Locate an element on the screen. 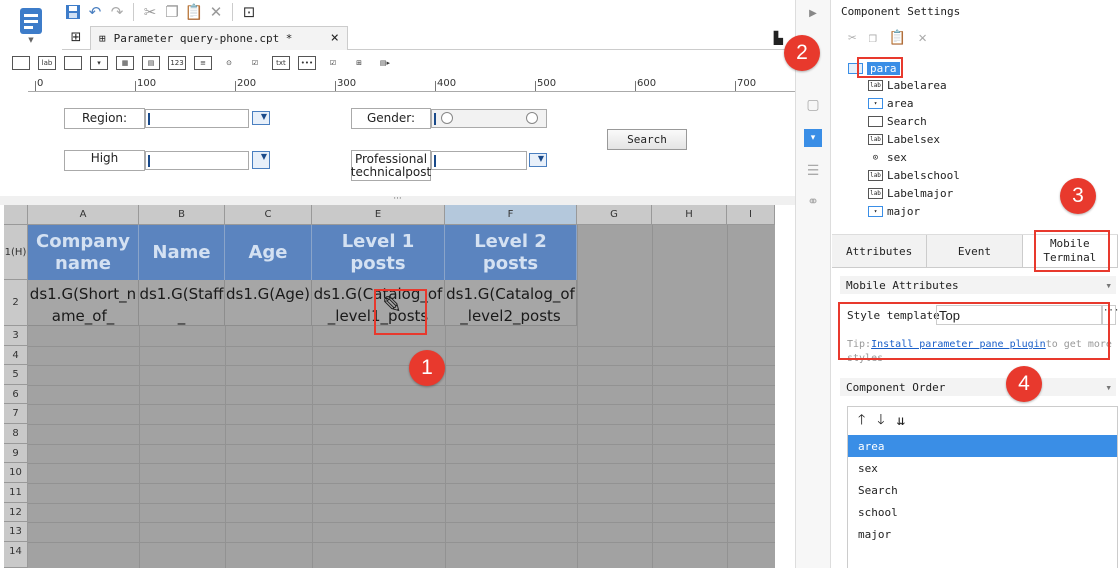  pane-splitter: ··· is located at coordinates (397, 200).